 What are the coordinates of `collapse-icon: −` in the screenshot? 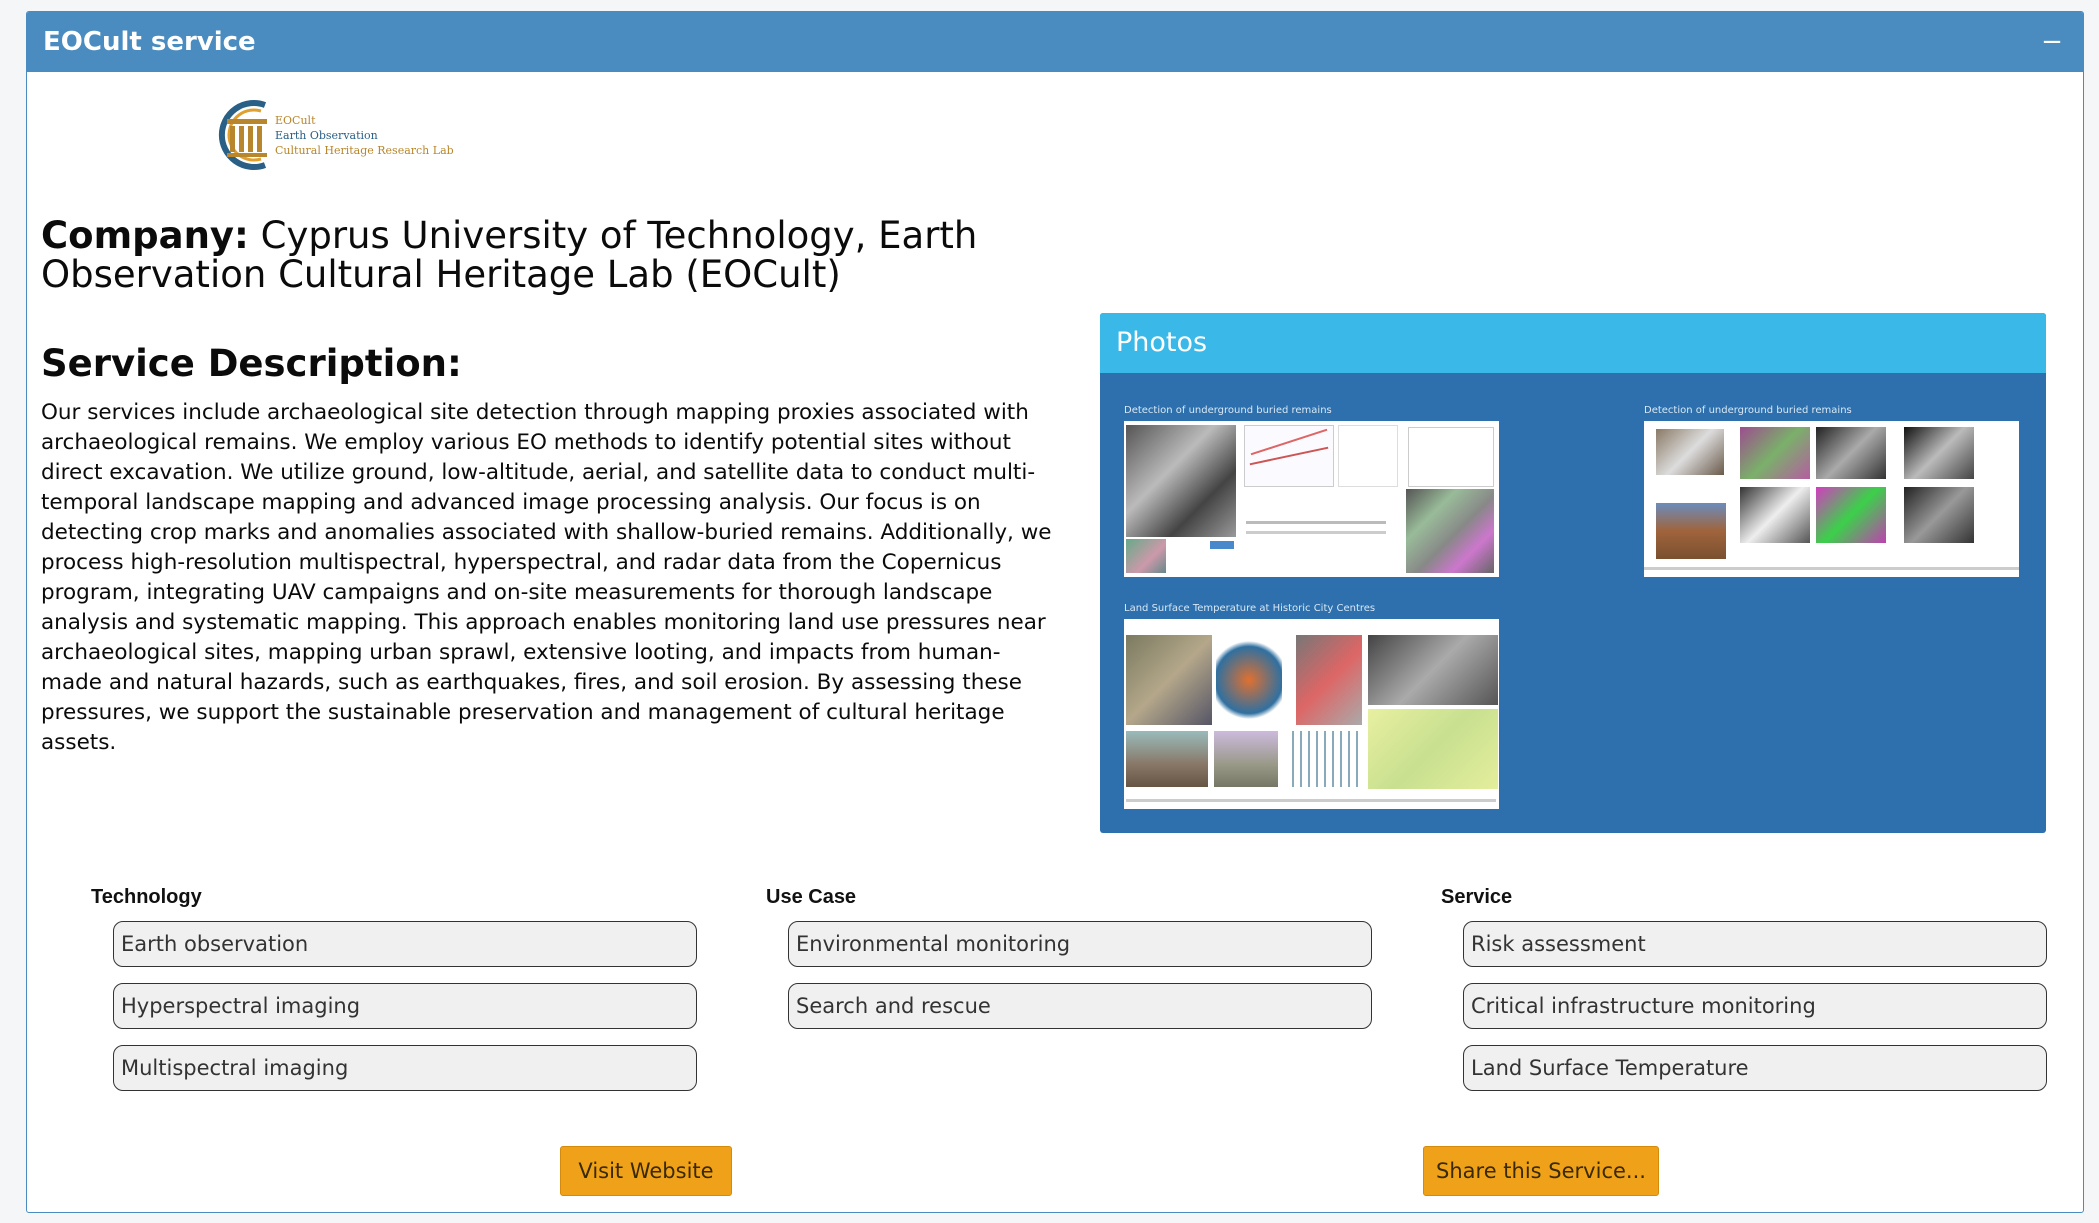 It's located at (2052, 42).